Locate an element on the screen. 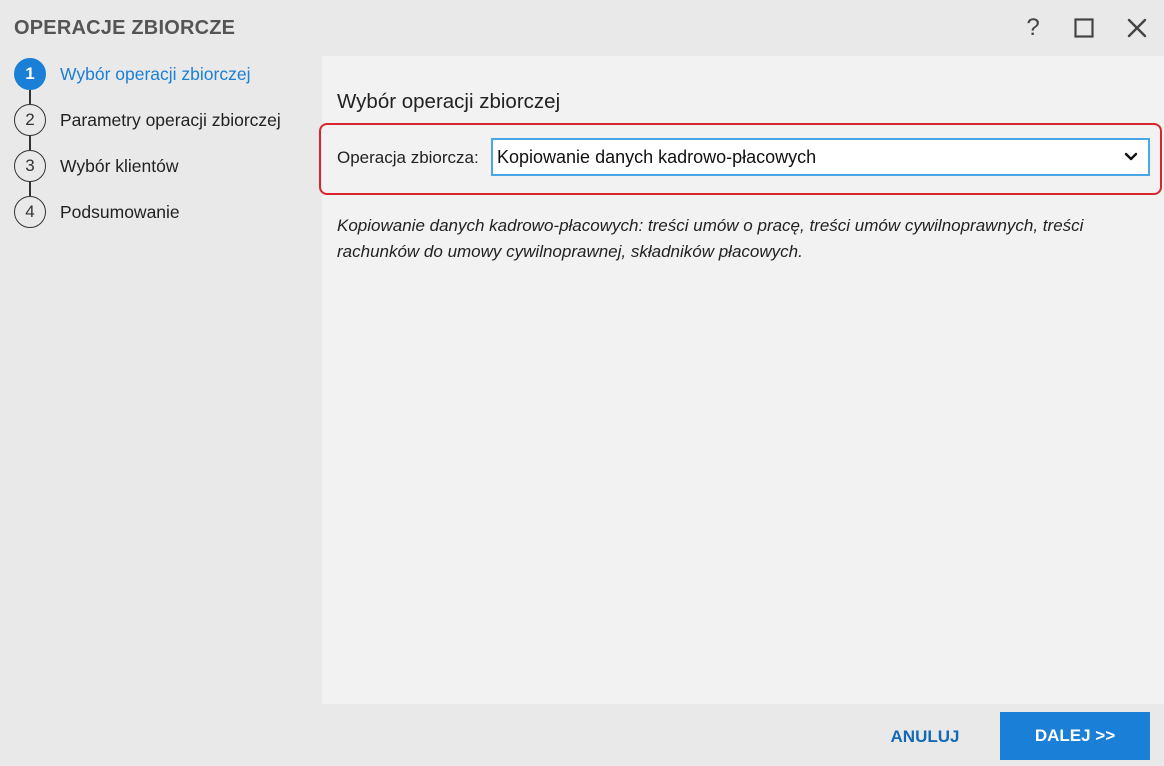  step-1: 1 Wybór operacji zbiorczej is located at coordinates (164, 74).